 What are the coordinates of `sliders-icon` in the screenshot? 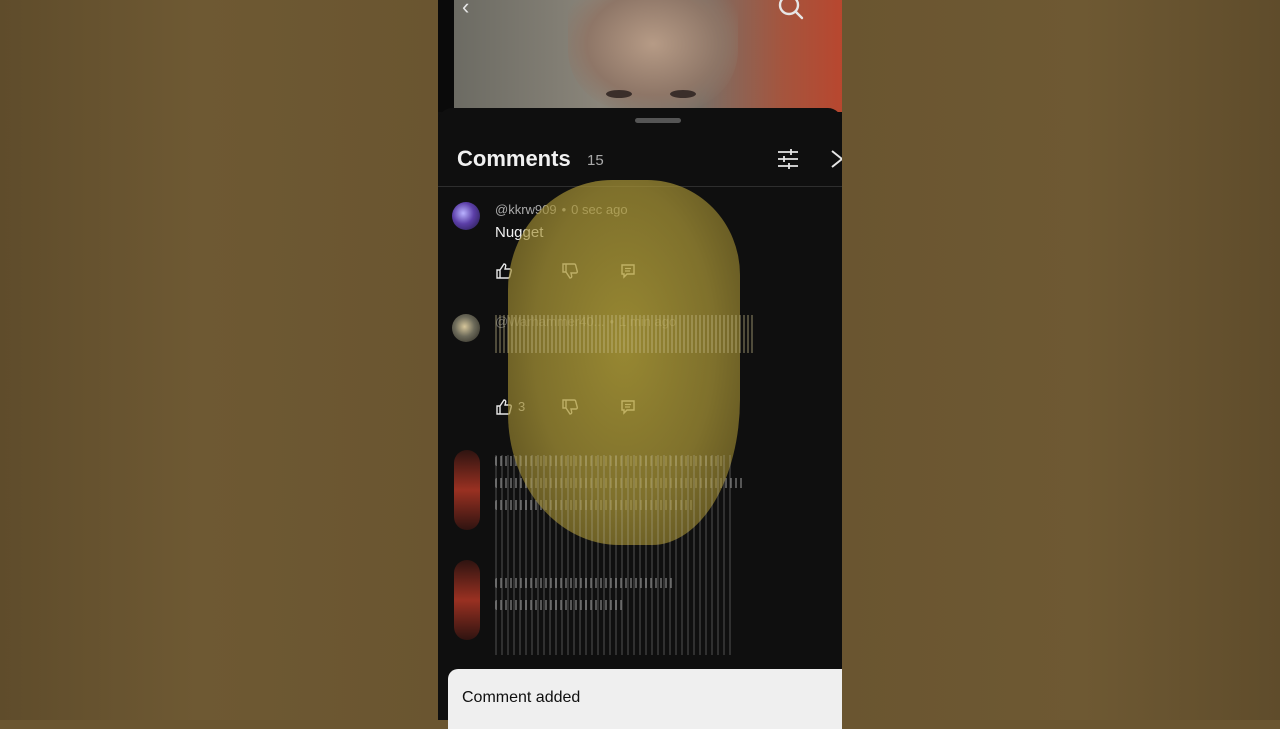 It's located at (788, 159).